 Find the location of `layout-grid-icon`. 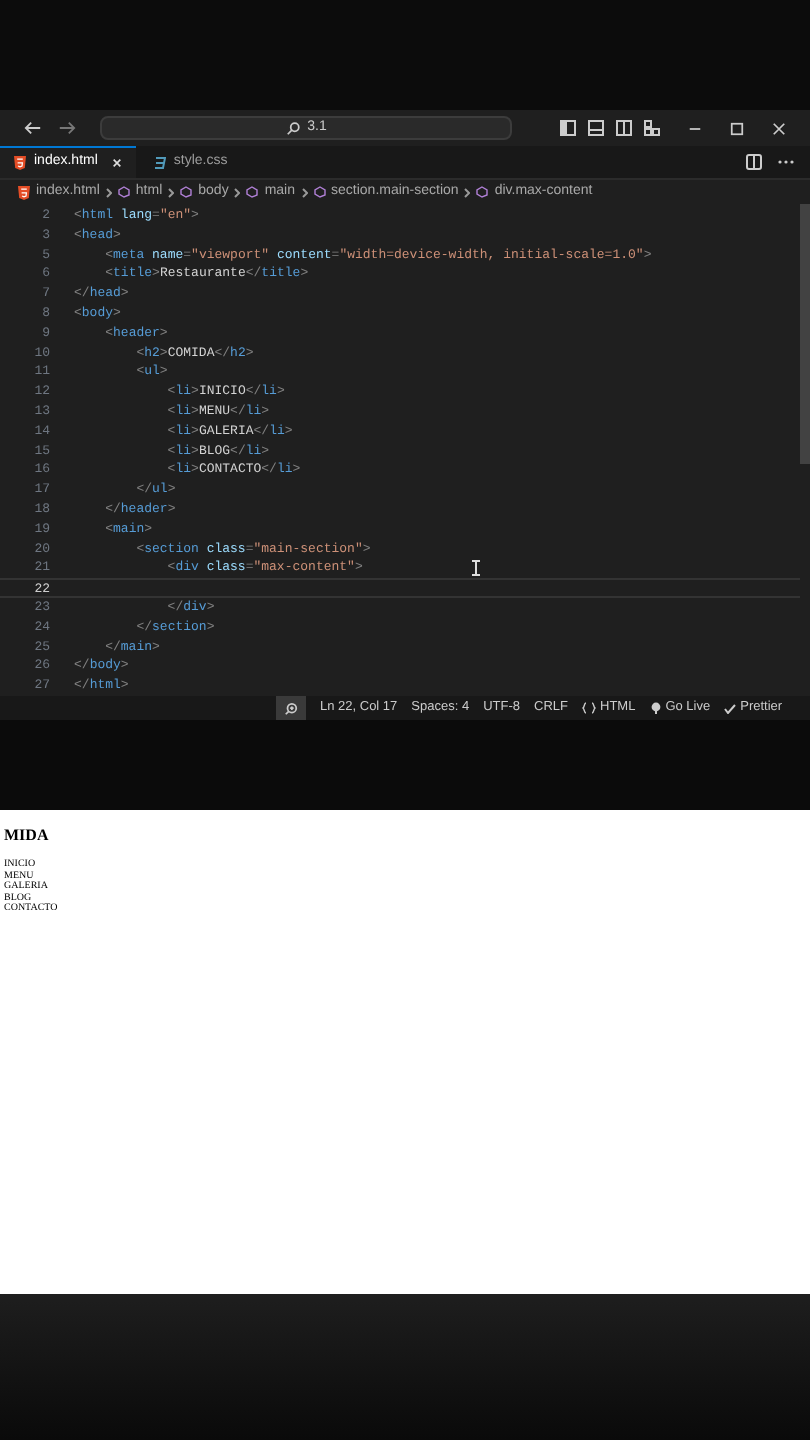

layout-grid-icon is located at coordinates (652, 128).